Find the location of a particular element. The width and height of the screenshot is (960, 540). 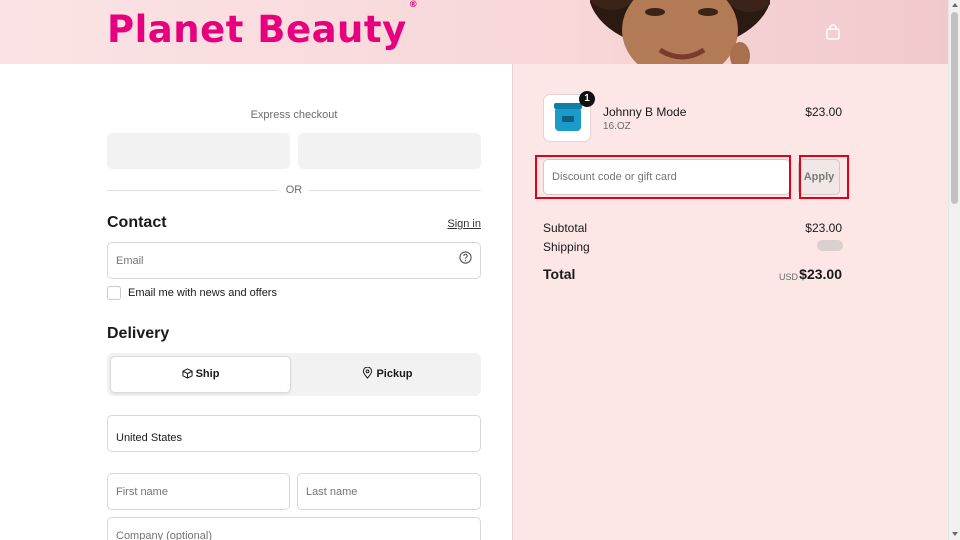

location-pin-icon is located at coordinates (368, 372).